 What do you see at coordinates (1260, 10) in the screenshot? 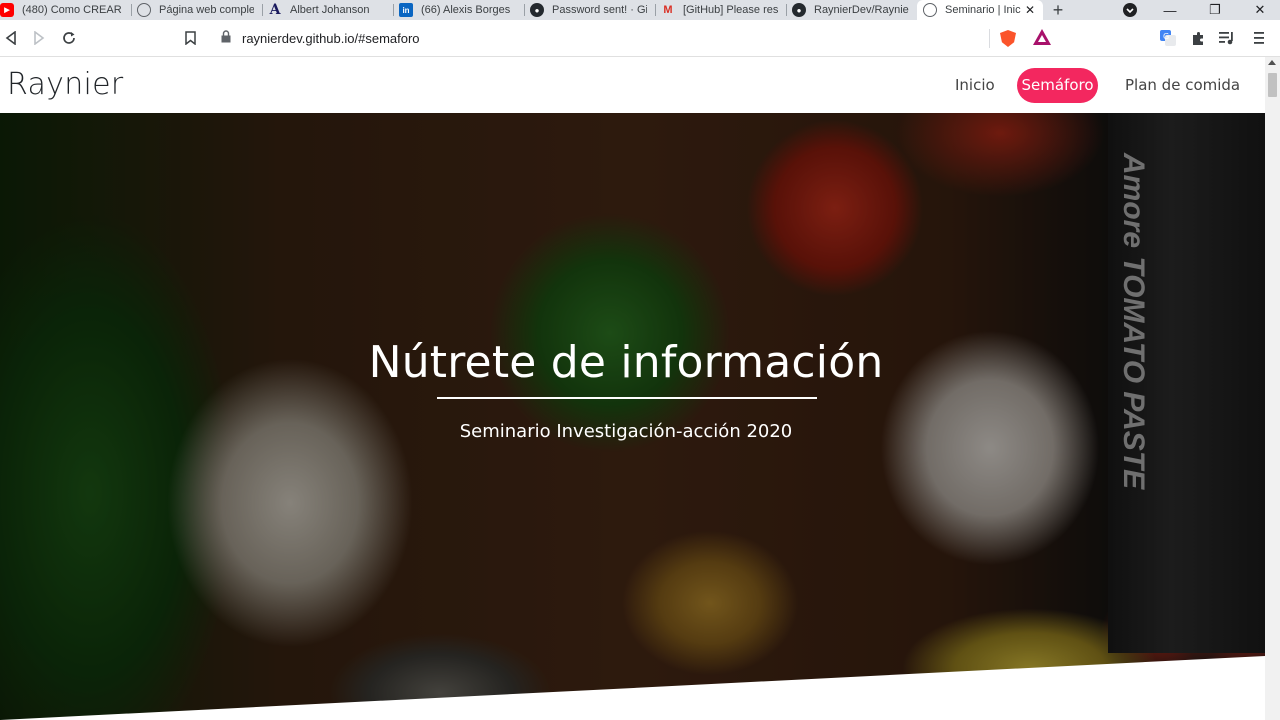
I see `close-window-icon: ✕` at bounding box center [1260, 10].